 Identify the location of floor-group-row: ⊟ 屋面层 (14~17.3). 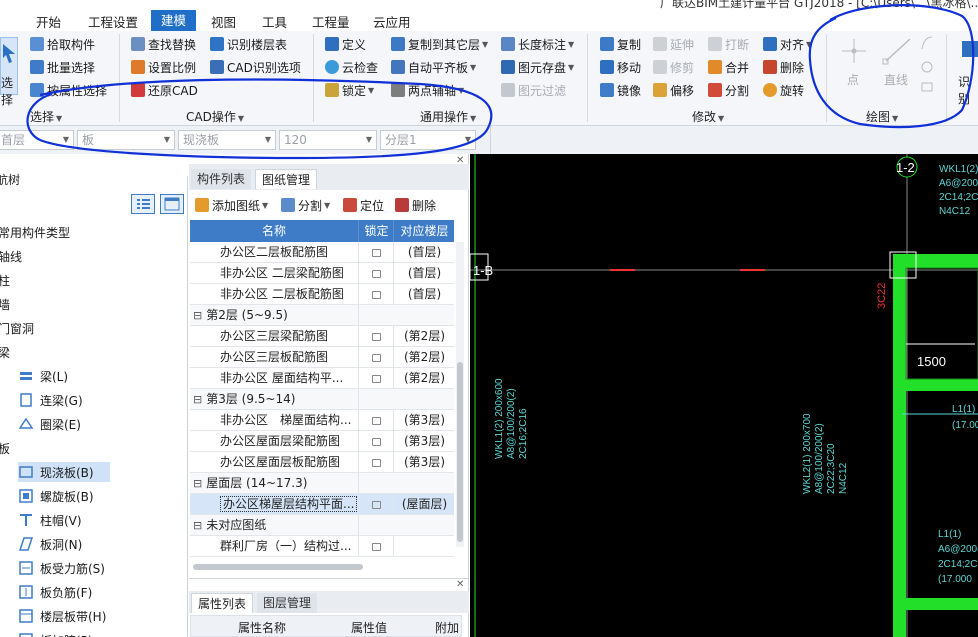
(322, 483).